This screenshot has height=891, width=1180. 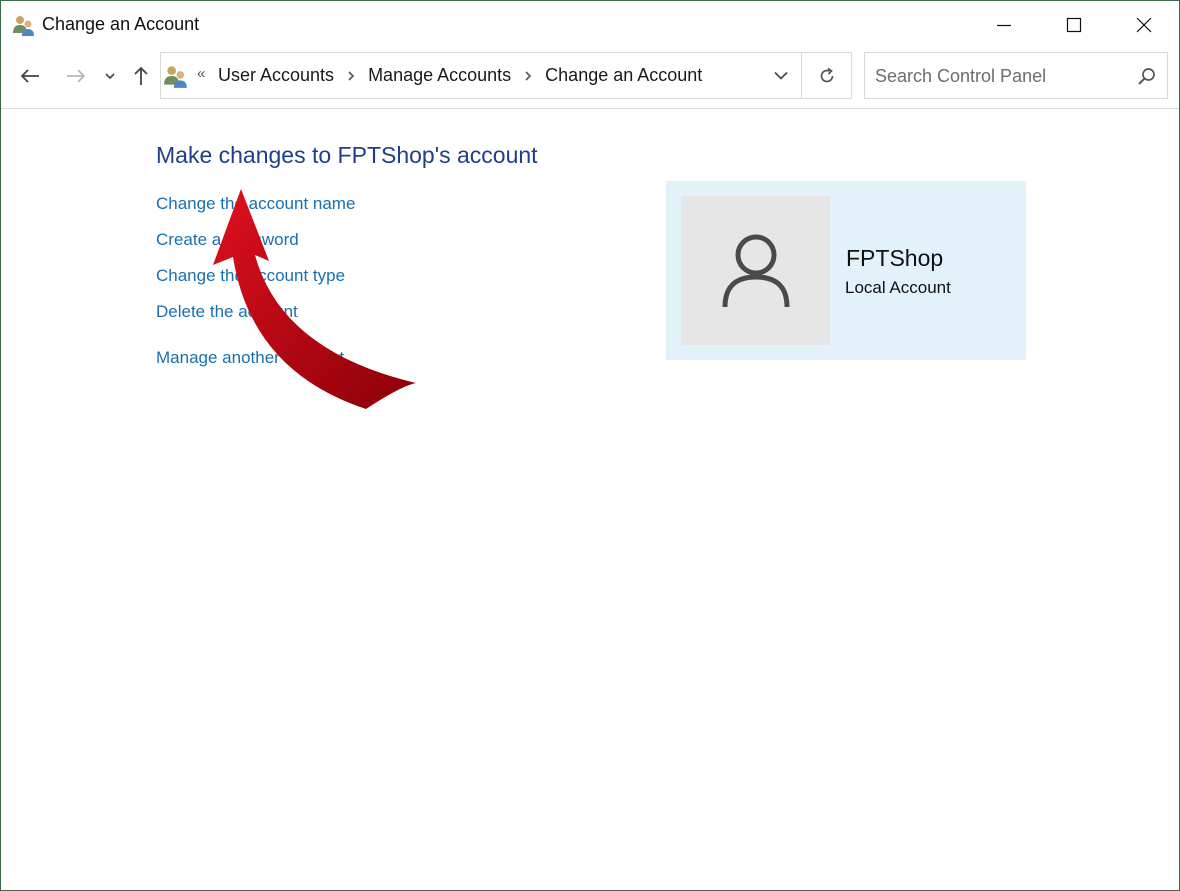 I want to click on forward-arrow-icon, so click(x=76, y=76).